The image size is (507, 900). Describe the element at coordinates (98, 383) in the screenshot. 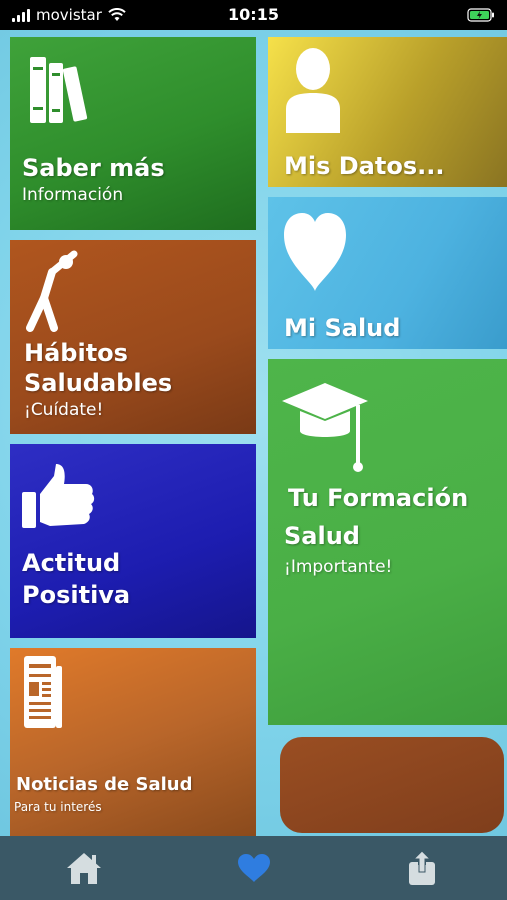

I see `tile-title-line2: Saludables` at that location.